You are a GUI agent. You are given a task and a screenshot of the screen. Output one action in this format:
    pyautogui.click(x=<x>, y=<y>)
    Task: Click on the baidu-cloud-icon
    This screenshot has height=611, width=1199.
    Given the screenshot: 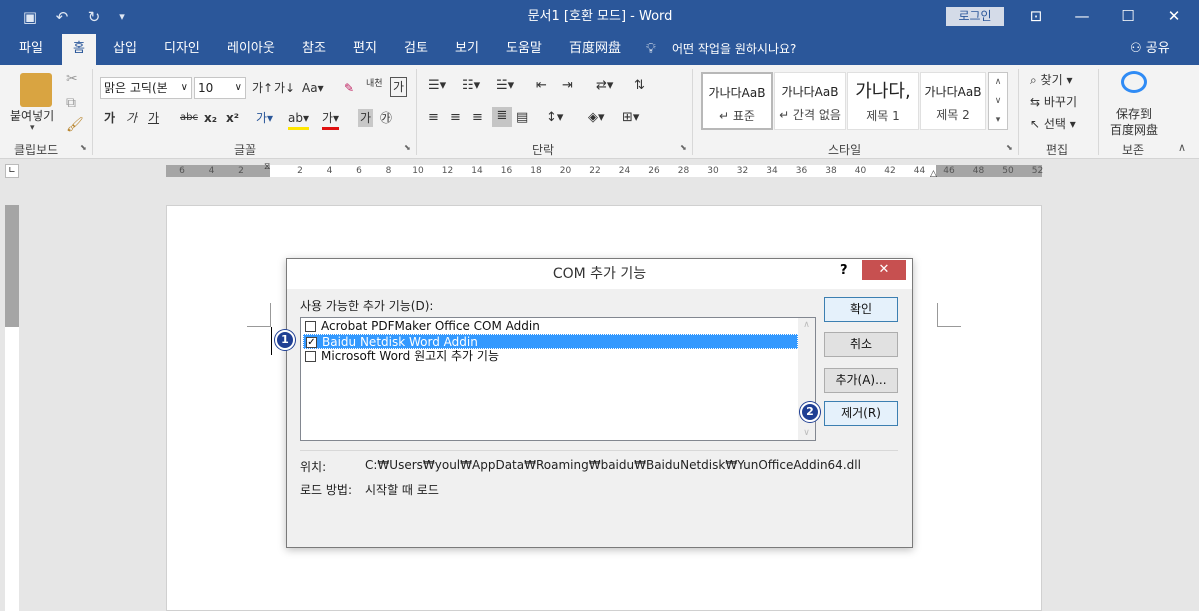 What is the action you would take?
    pyautogui.click(x=1134, y=82)
    